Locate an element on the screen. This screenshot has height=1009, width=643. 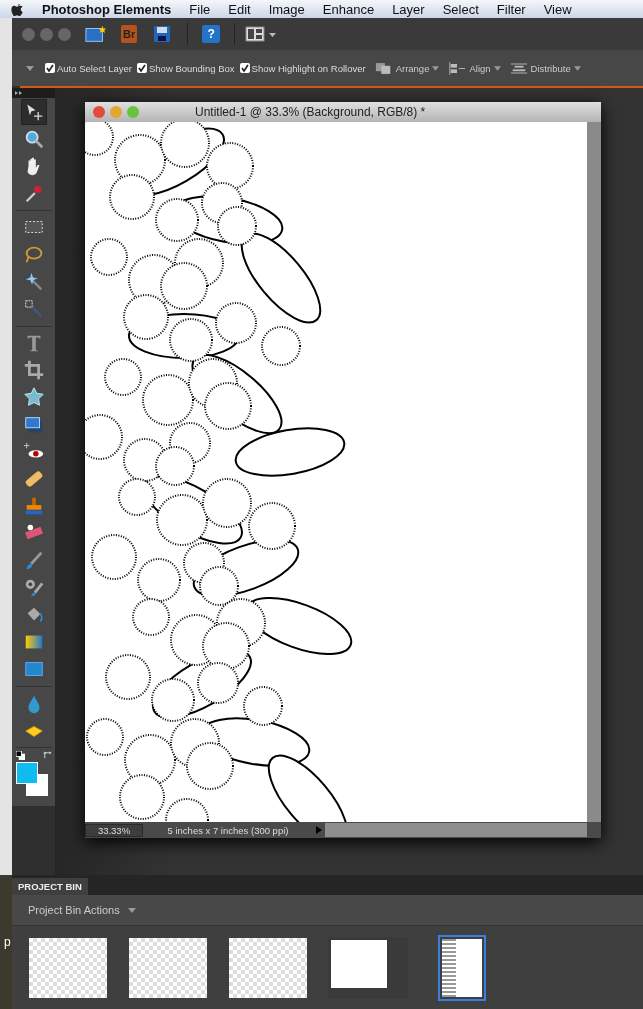
image-thumbnail is located at coordinates (462, 967).